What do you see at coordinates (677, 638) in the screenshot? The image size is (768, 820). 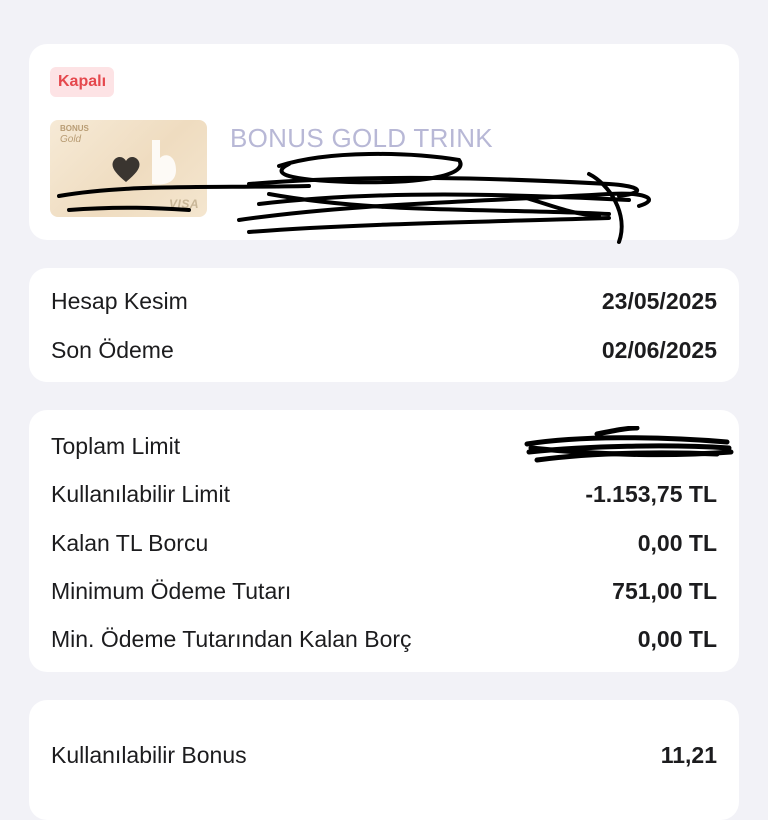 I see `min-remaining-value: 0,00 TL` at bounding box center [677, 638].